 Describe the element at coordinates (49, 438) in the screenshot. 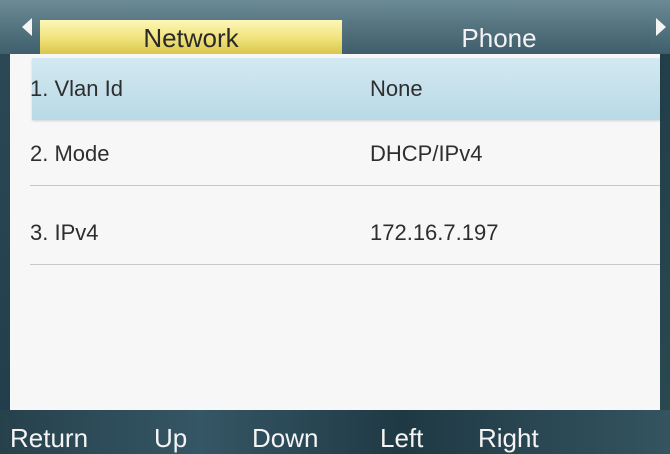

I see `softkey-return: Return` at that location.